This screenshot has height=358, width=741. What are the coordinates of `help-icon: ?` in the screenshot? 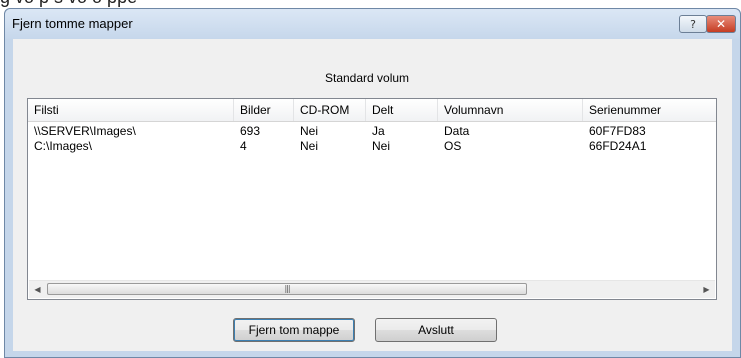 It's located at (693, 24).